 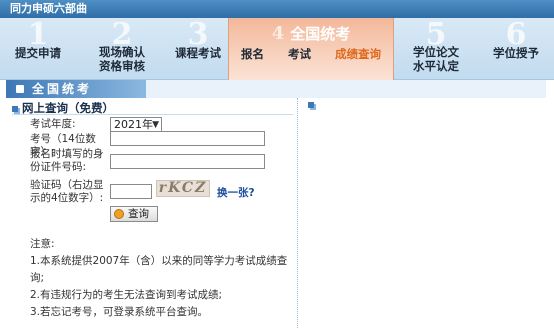 What do you see at coordinates (159, 269) in the screenshot?
I see `note-item: 1.本系统提供2007年（含）以来的同等学力考试成绩查询;` at bounding box center [159, 269].